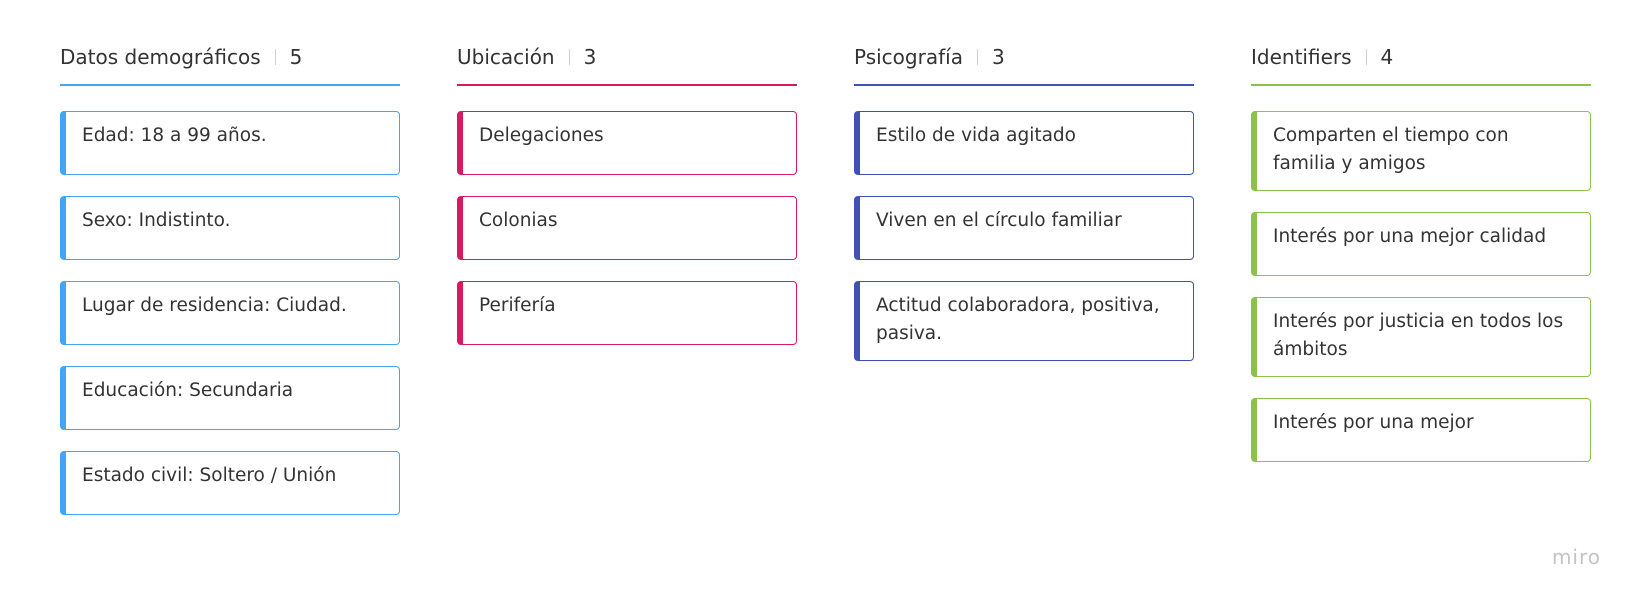 The image size is (1629, 613). I want to click on column-header: Datos demográficos 5, so click(230, 63).